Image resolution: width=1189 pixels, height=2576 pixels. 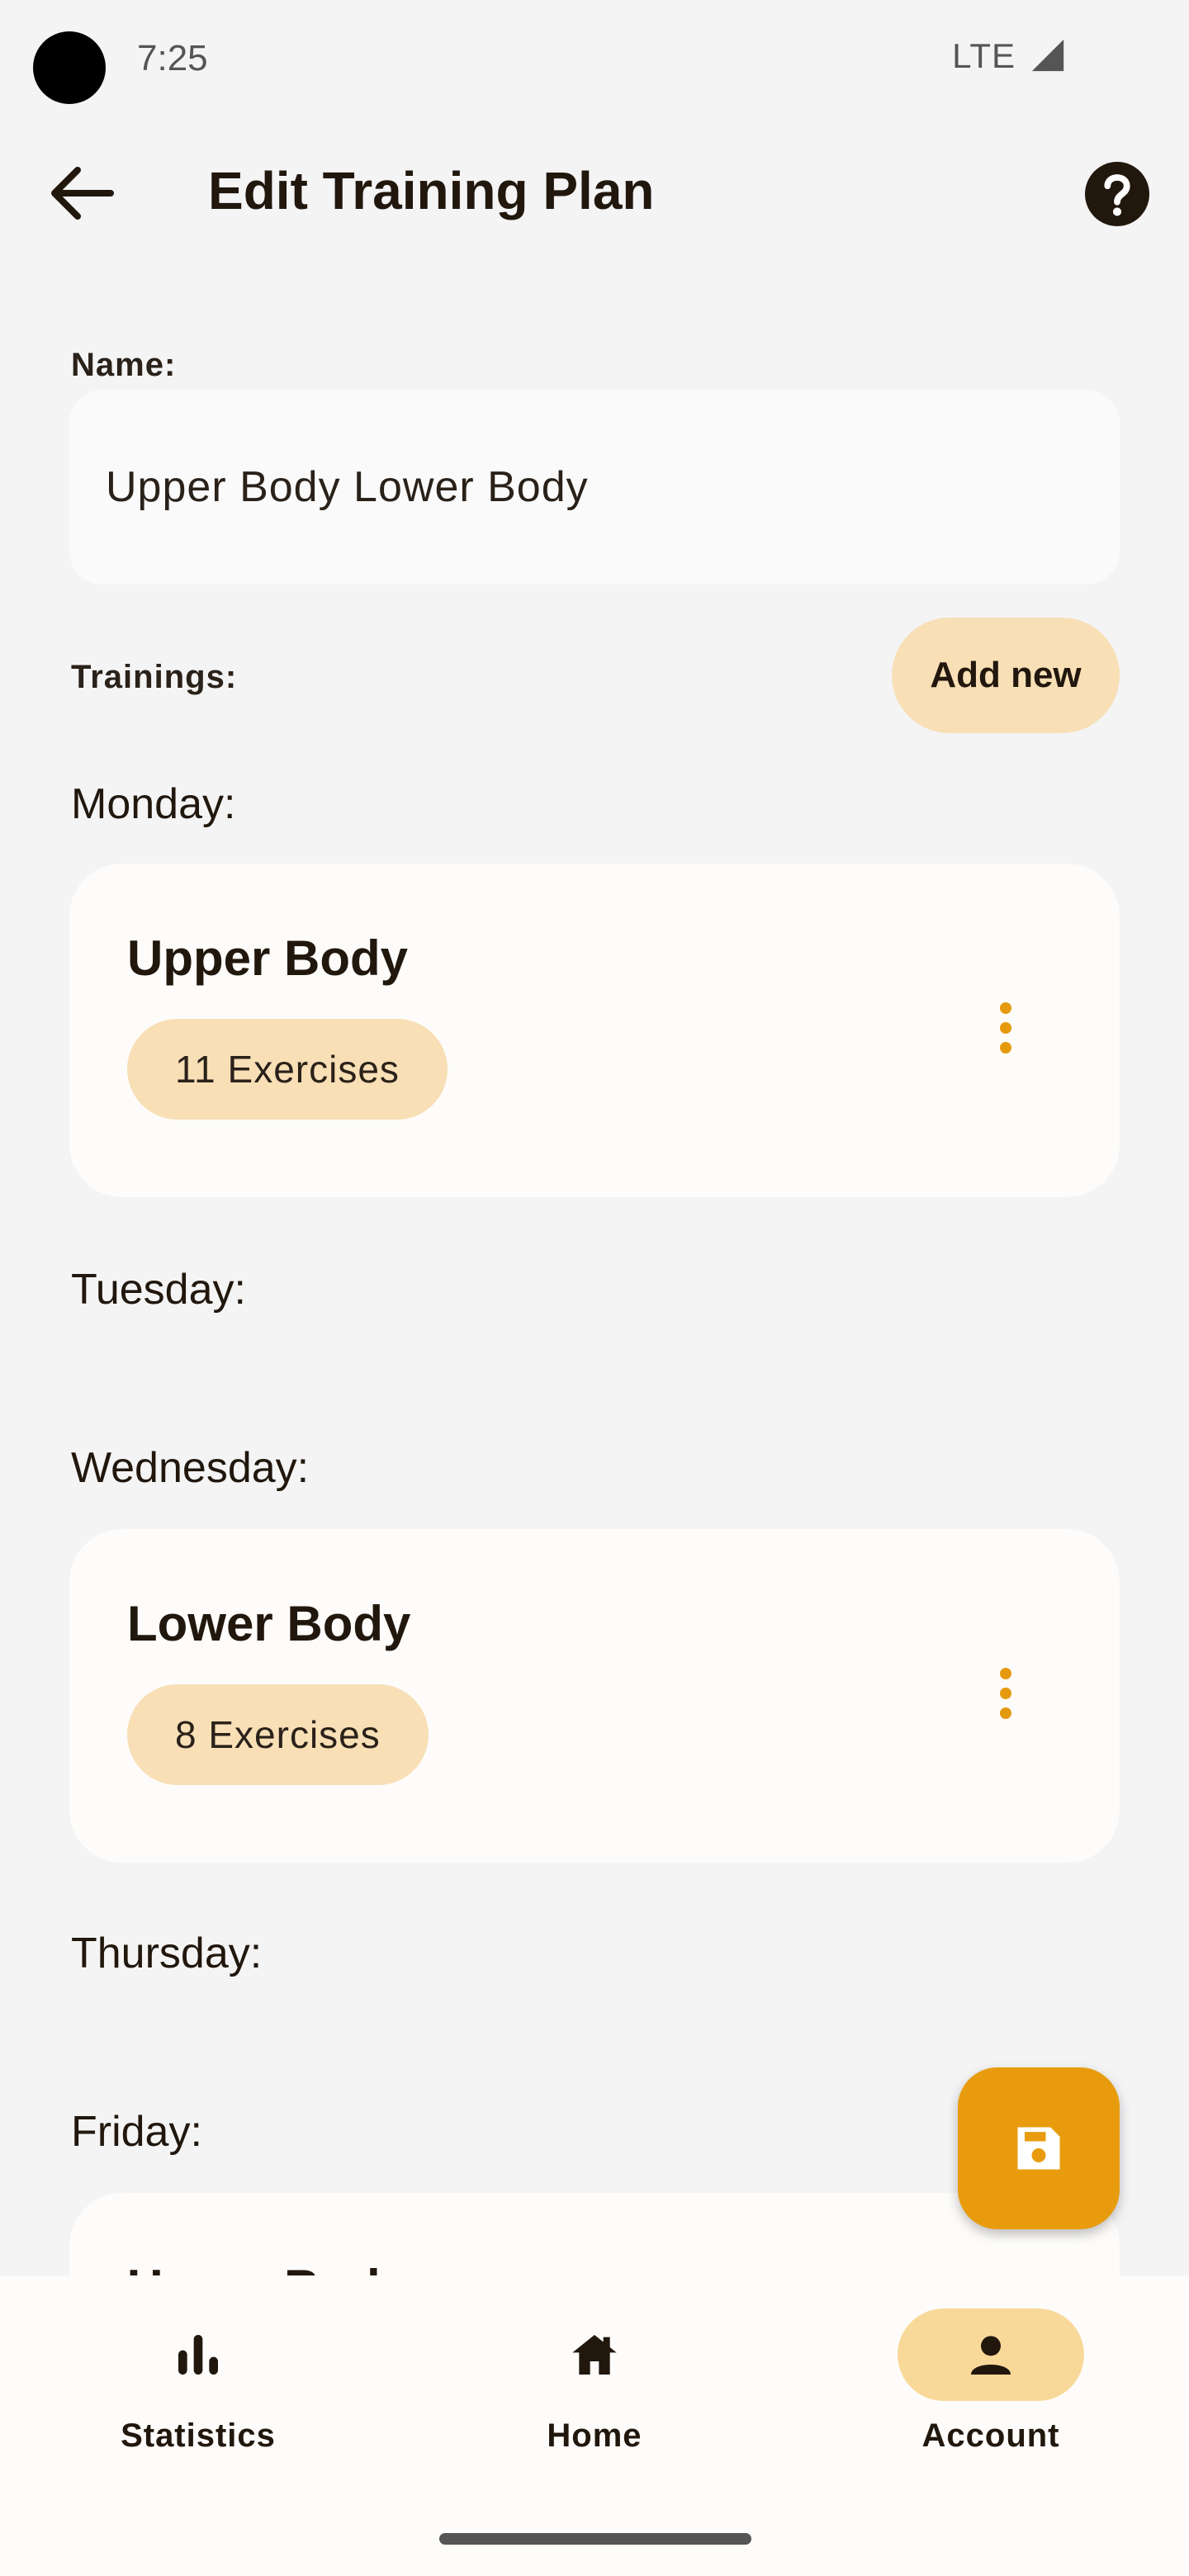 I want to click on day-label-thursday: Thursday:, so click(x=167, y=1953).